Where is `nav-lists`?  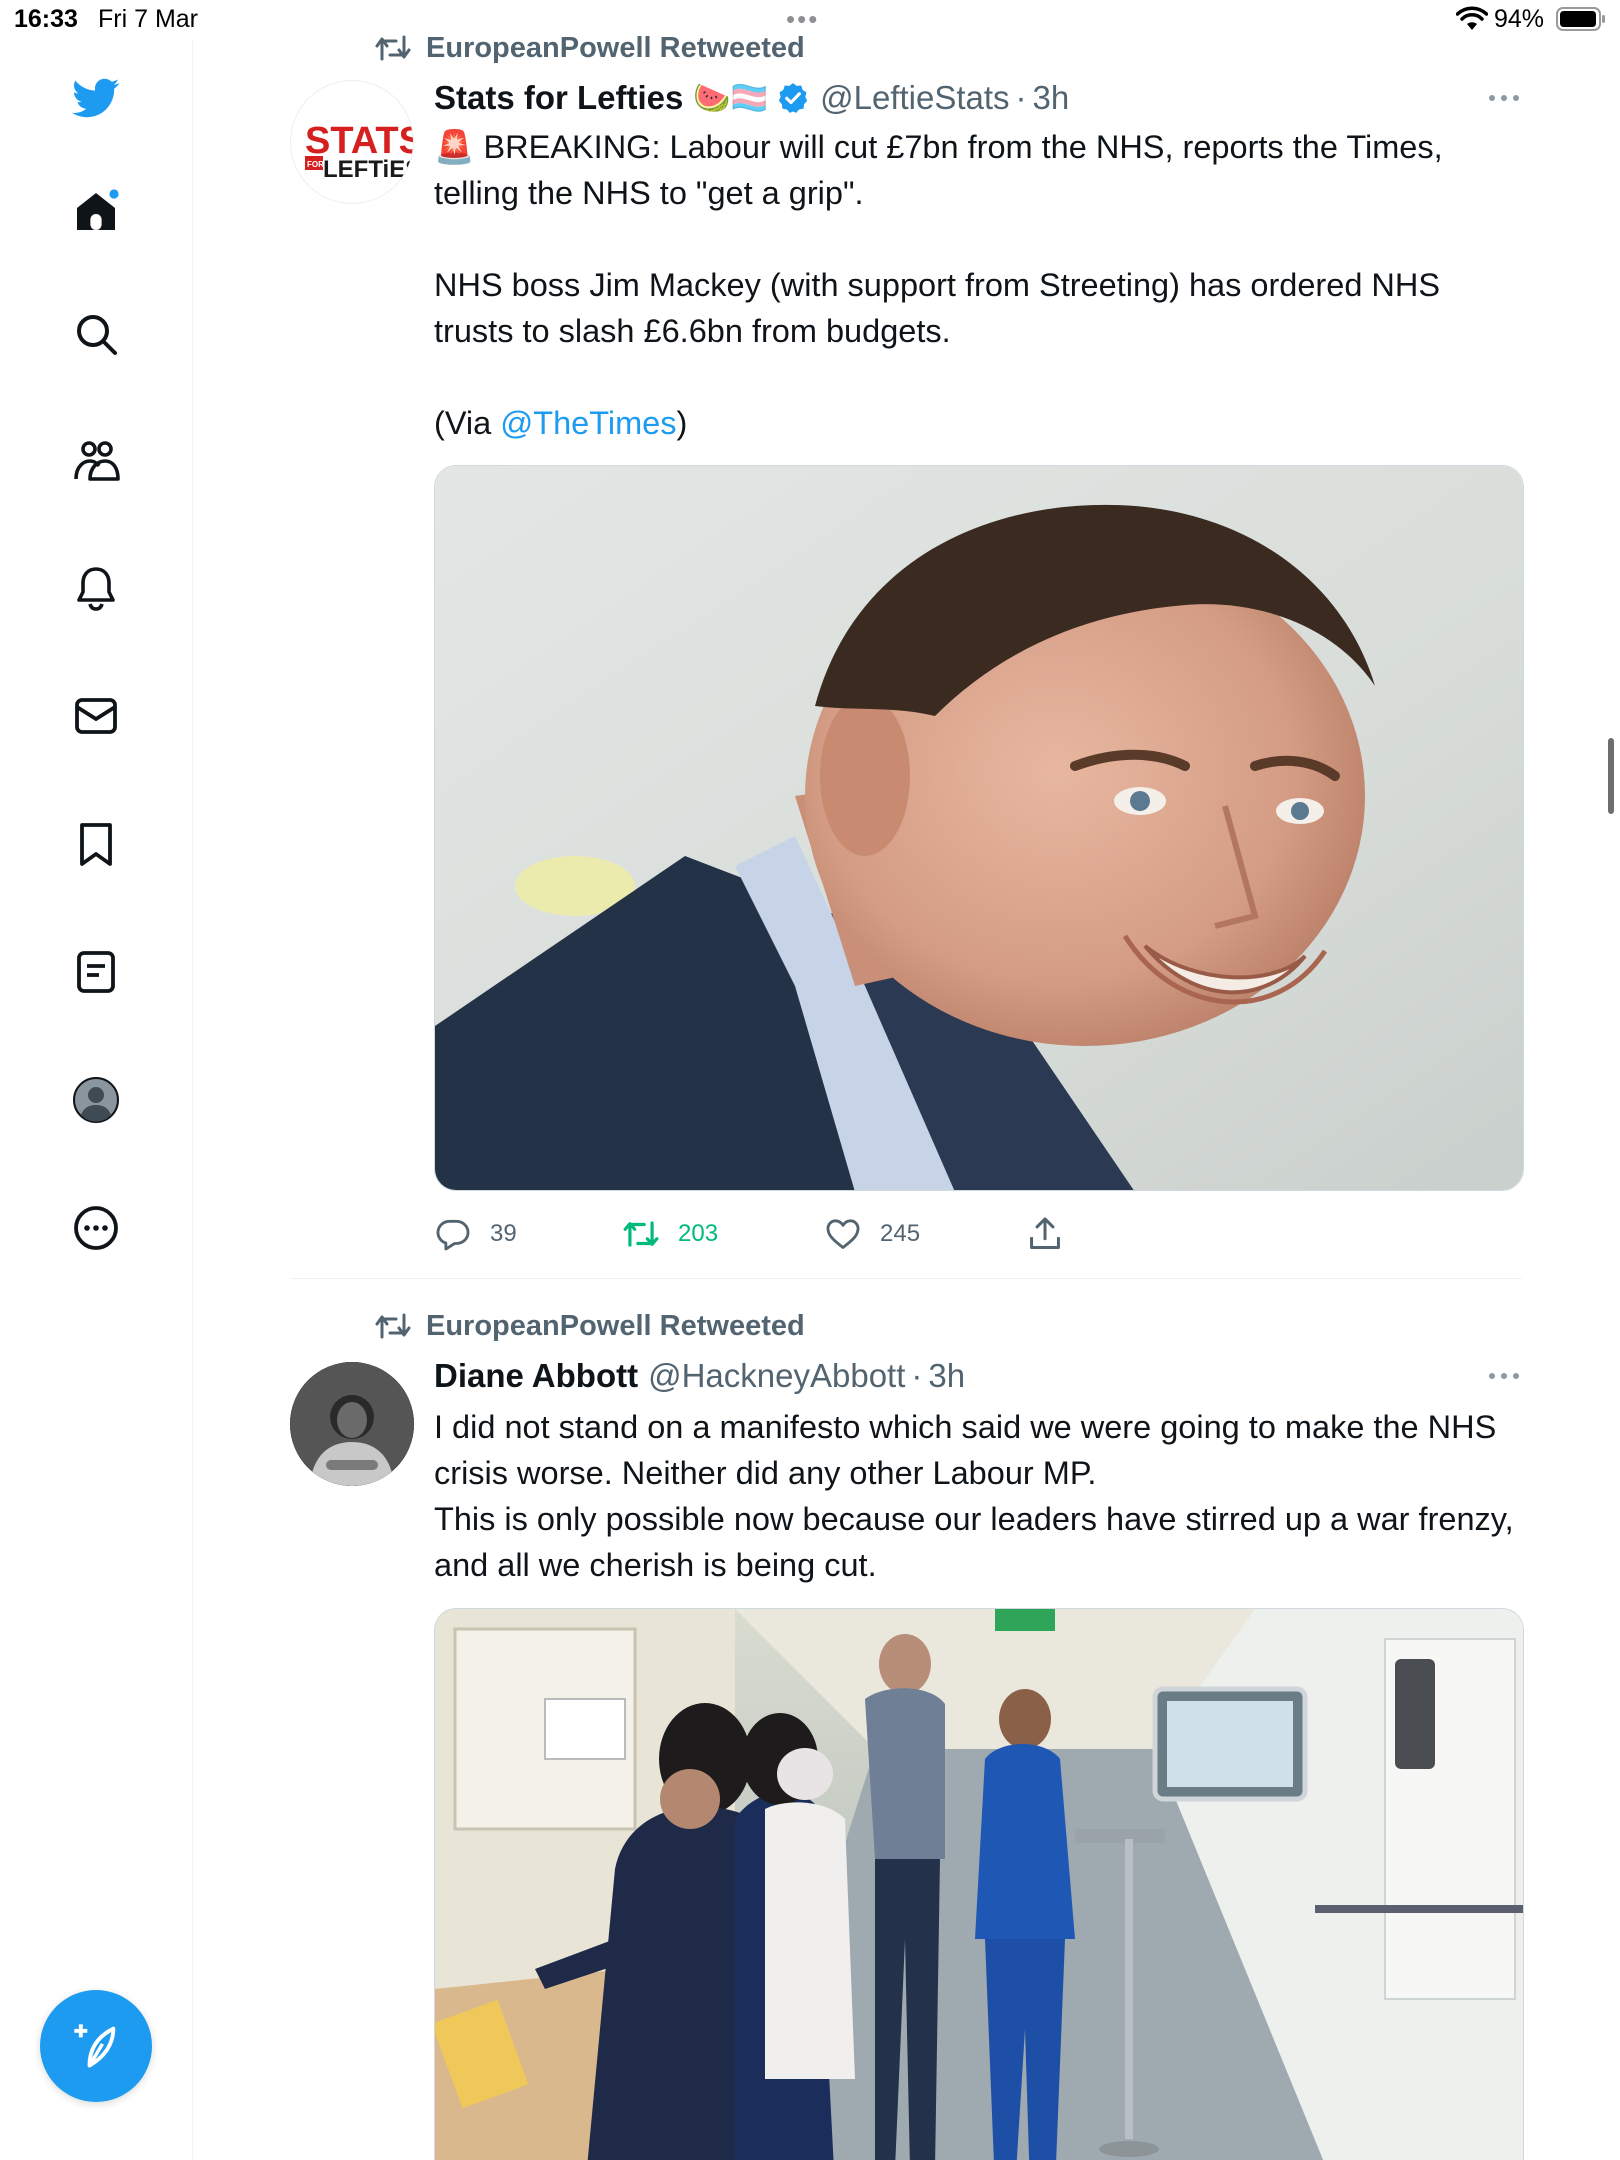
nav-lists is located at coordinates (96, 972).